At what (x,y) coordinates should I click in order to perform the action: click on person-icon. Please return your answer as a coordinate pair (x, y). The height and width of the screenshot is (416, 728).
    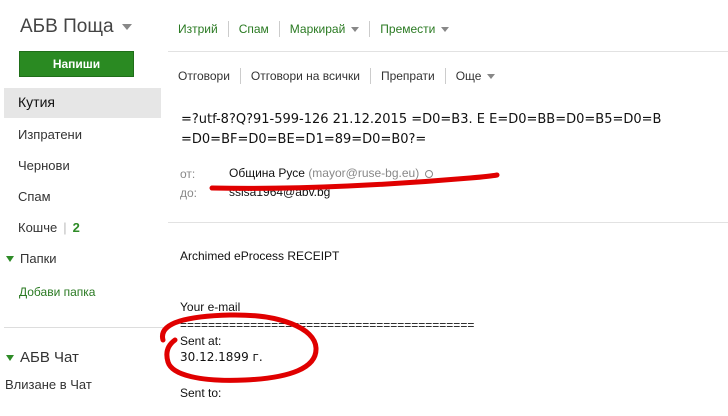
    Looking at the image, I should click on (429, 174).